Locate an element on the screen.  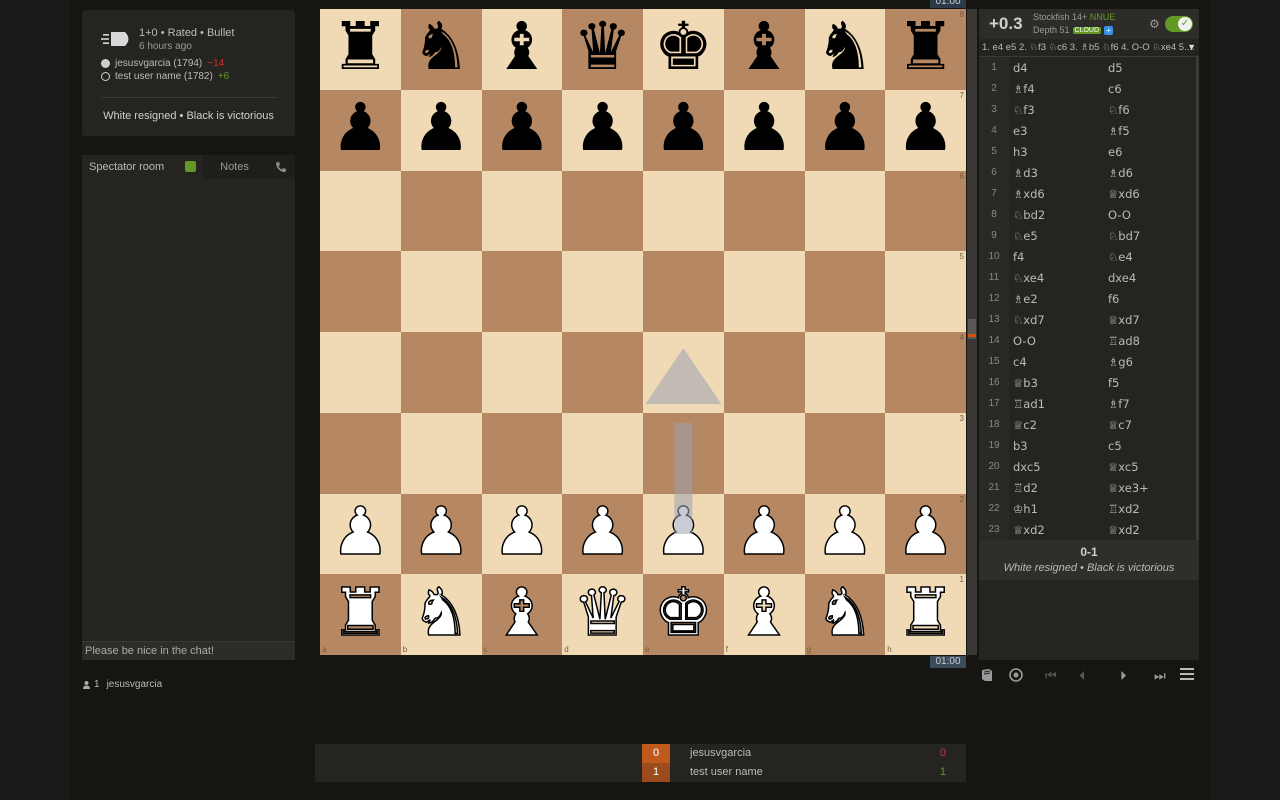
tab-voice is located at coordinates (281, 167).